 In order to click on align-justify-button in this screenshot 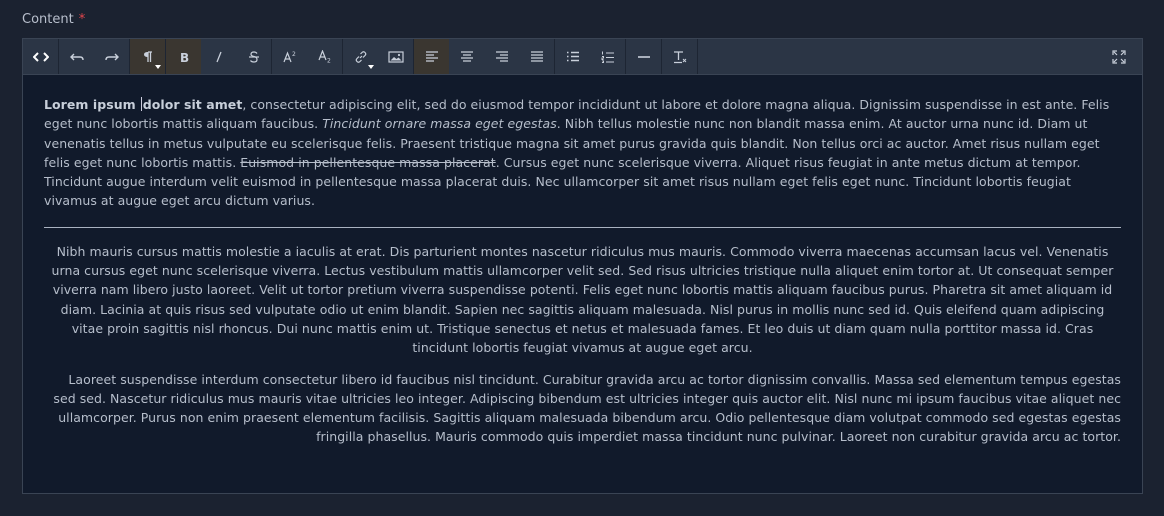, I will do `click(536, 56)`.